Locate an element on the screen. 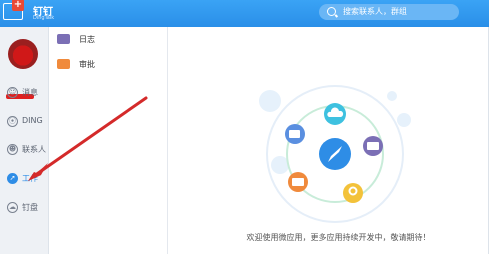  sidebar-item-label: 钉盘 is located at coordinates (30, 207).